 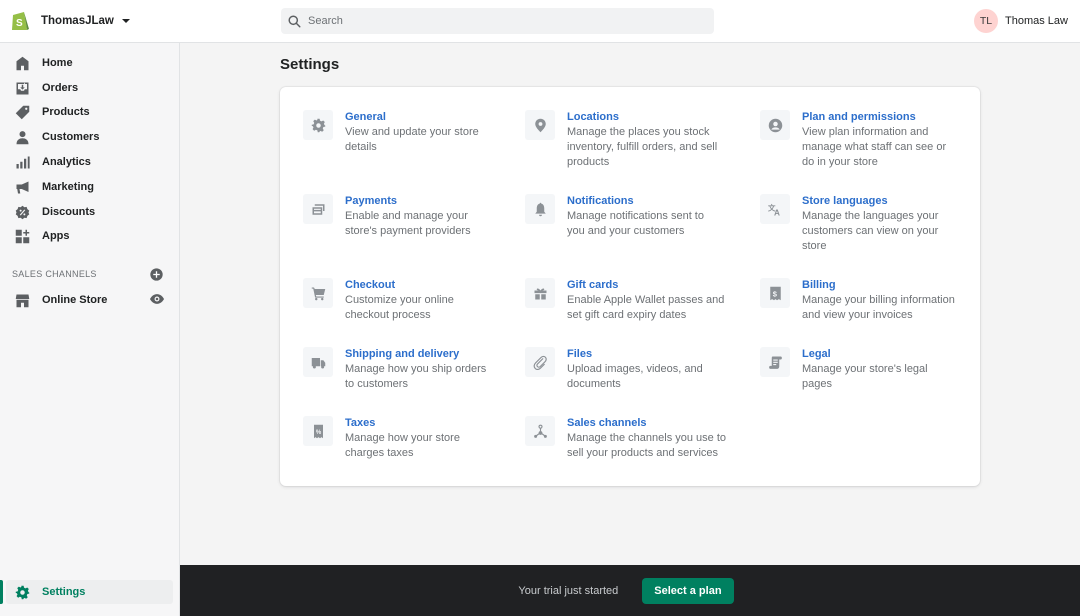 What do you see at coordinates (540, 293) in the screenshot?
I see `gift-icon` at bounding box center [540, 293].